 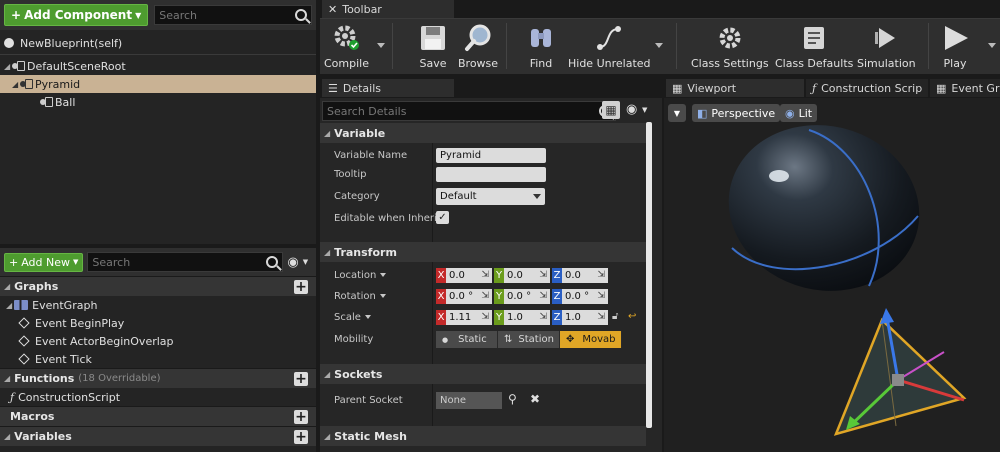 What do you see at coordinates (483, 436) in the screenshot?
I see `static-mesh-section-header: ◢ Static Mesh` at bounding box center [483, 436].